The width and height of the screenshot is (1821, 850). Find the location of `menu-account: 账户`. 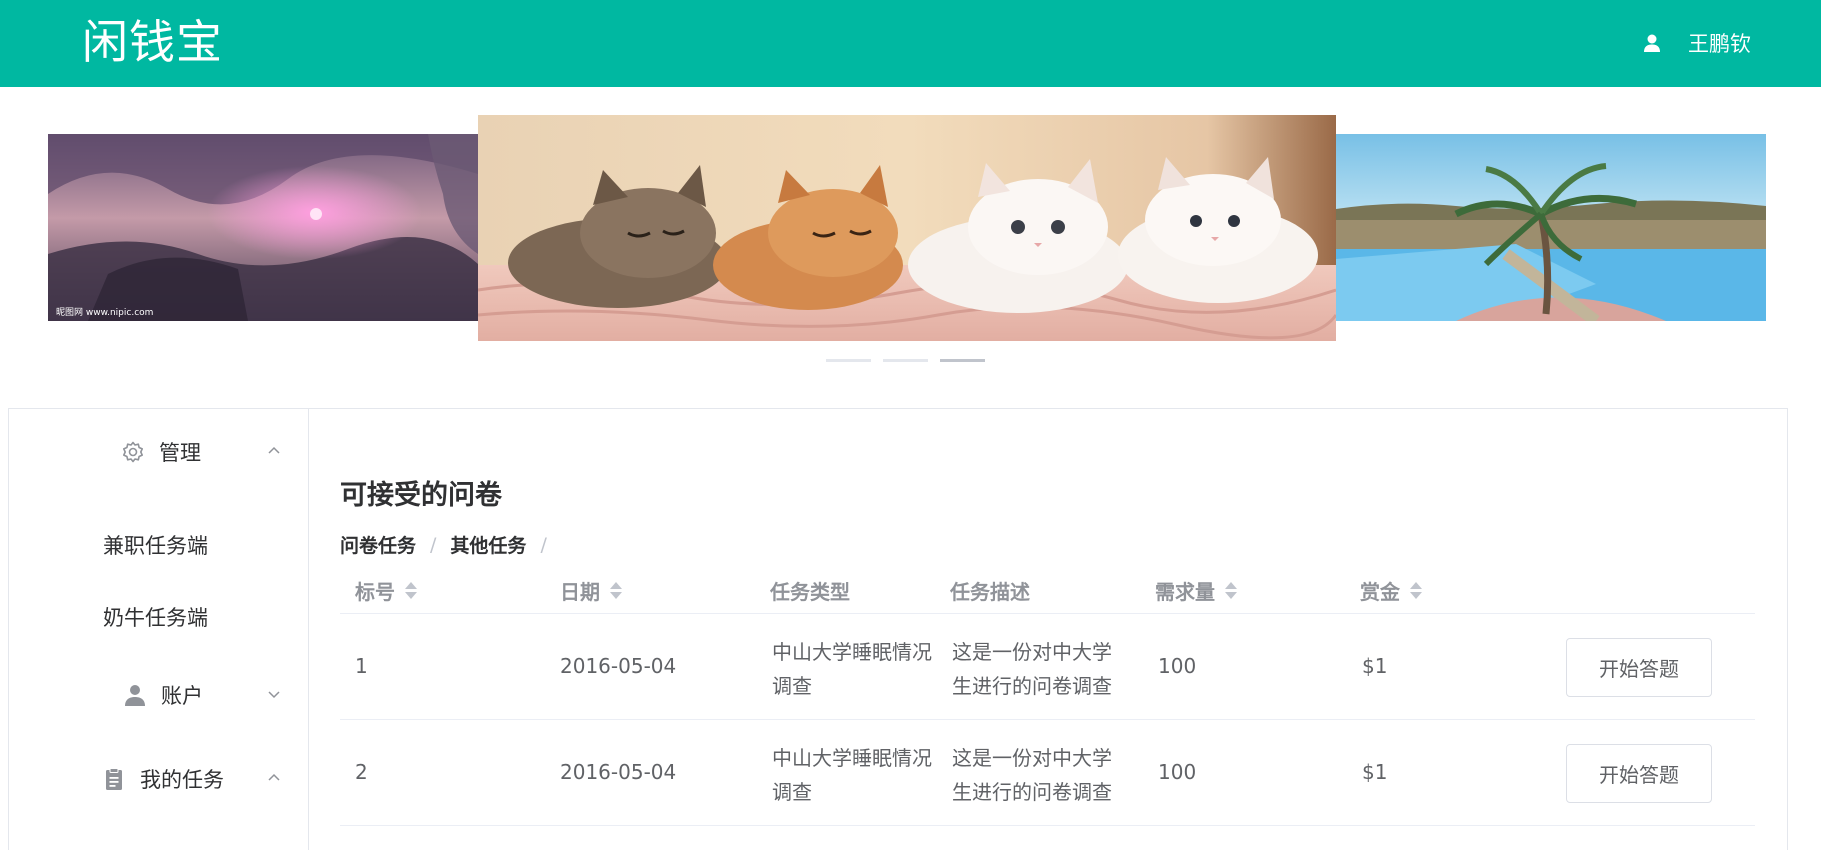

menu-account: 账户 is located at coordinates (159, 694).